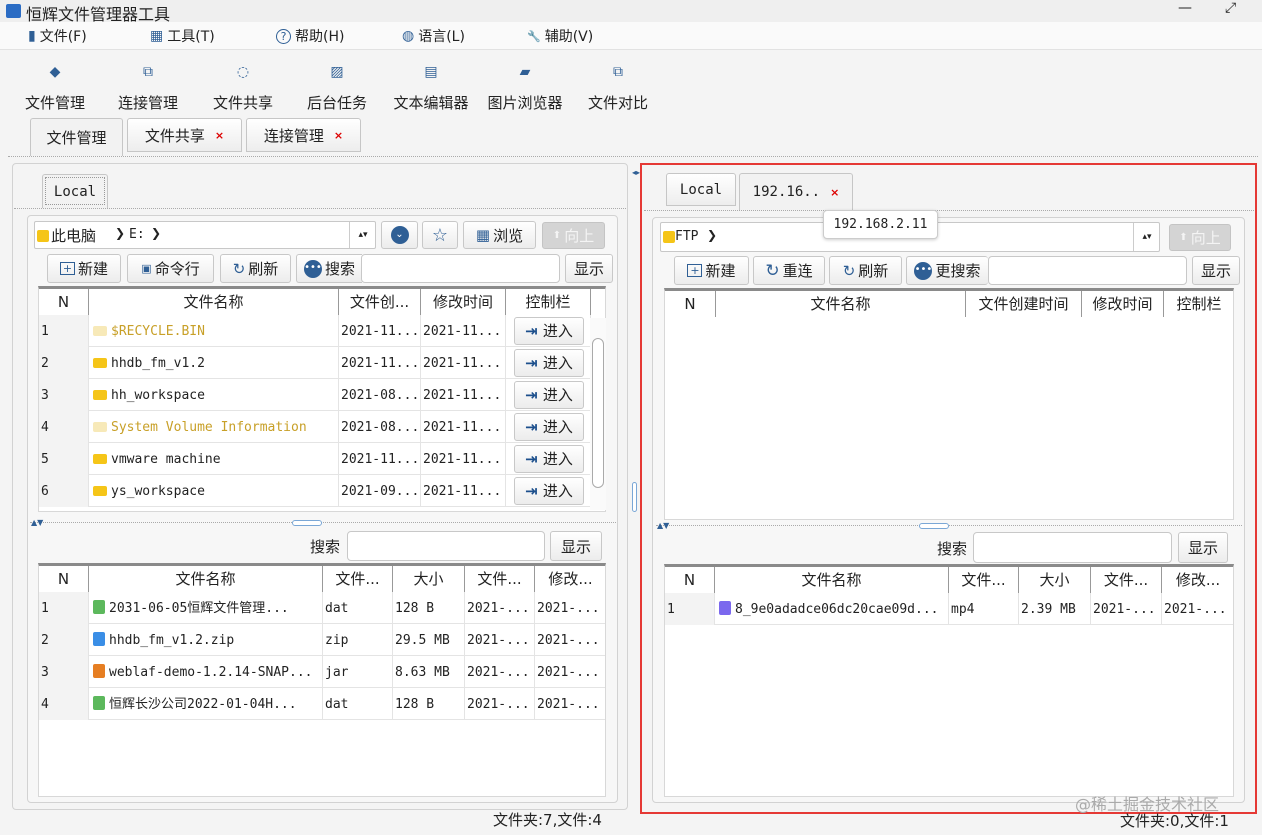 Image resolution: width=1262 pixels, height=835 pixels. I want to click on toolbar-share-button: ◌ 文件共享, so click(243, 88).